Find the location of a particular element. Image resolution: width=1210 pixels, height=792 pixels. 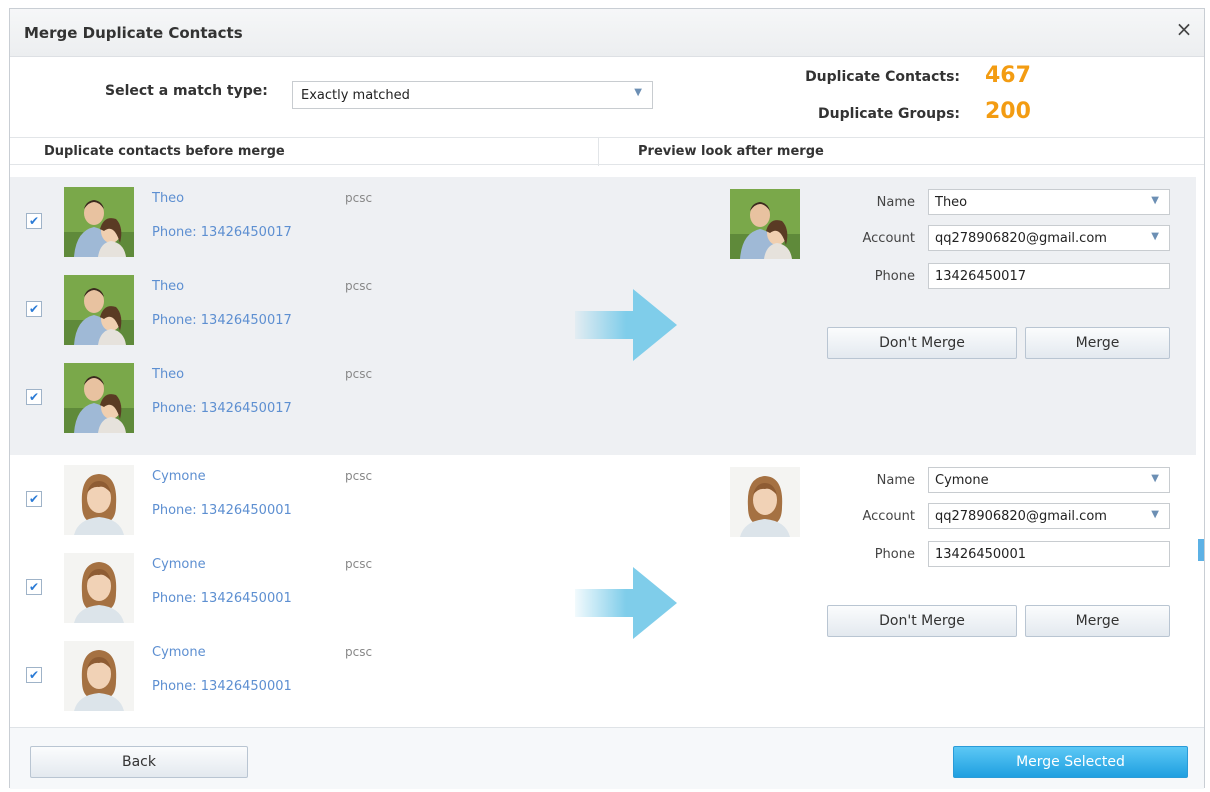

column-header-preview: Preview look after merge is located at coordinates (731, 151).